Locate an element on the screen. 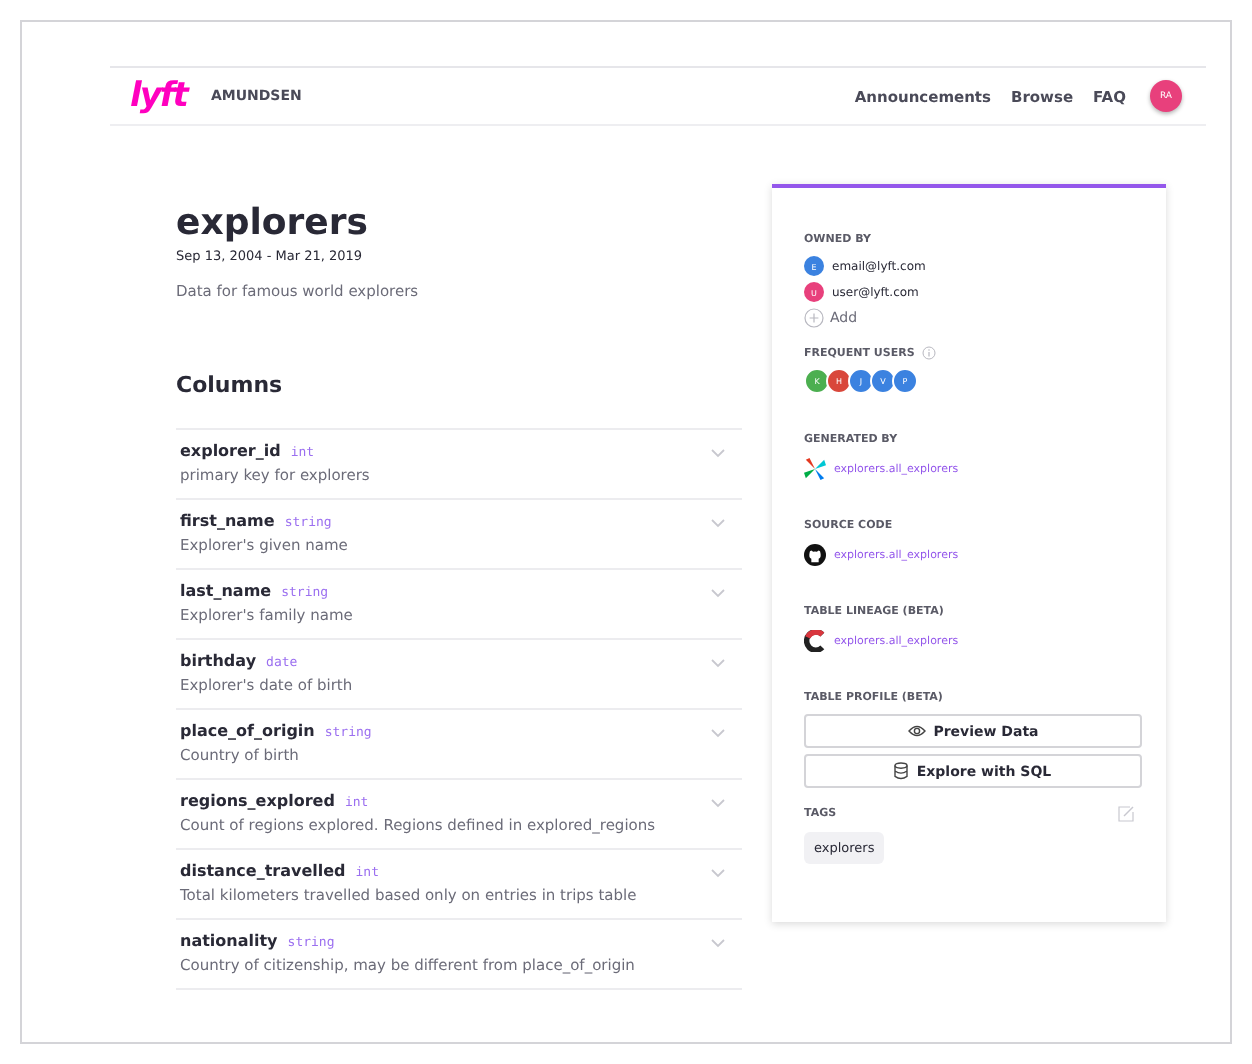 Image resolution: width=1252 pixels, height=1064 pixels. section-heading: Columns is located at coordinates (230, 384).